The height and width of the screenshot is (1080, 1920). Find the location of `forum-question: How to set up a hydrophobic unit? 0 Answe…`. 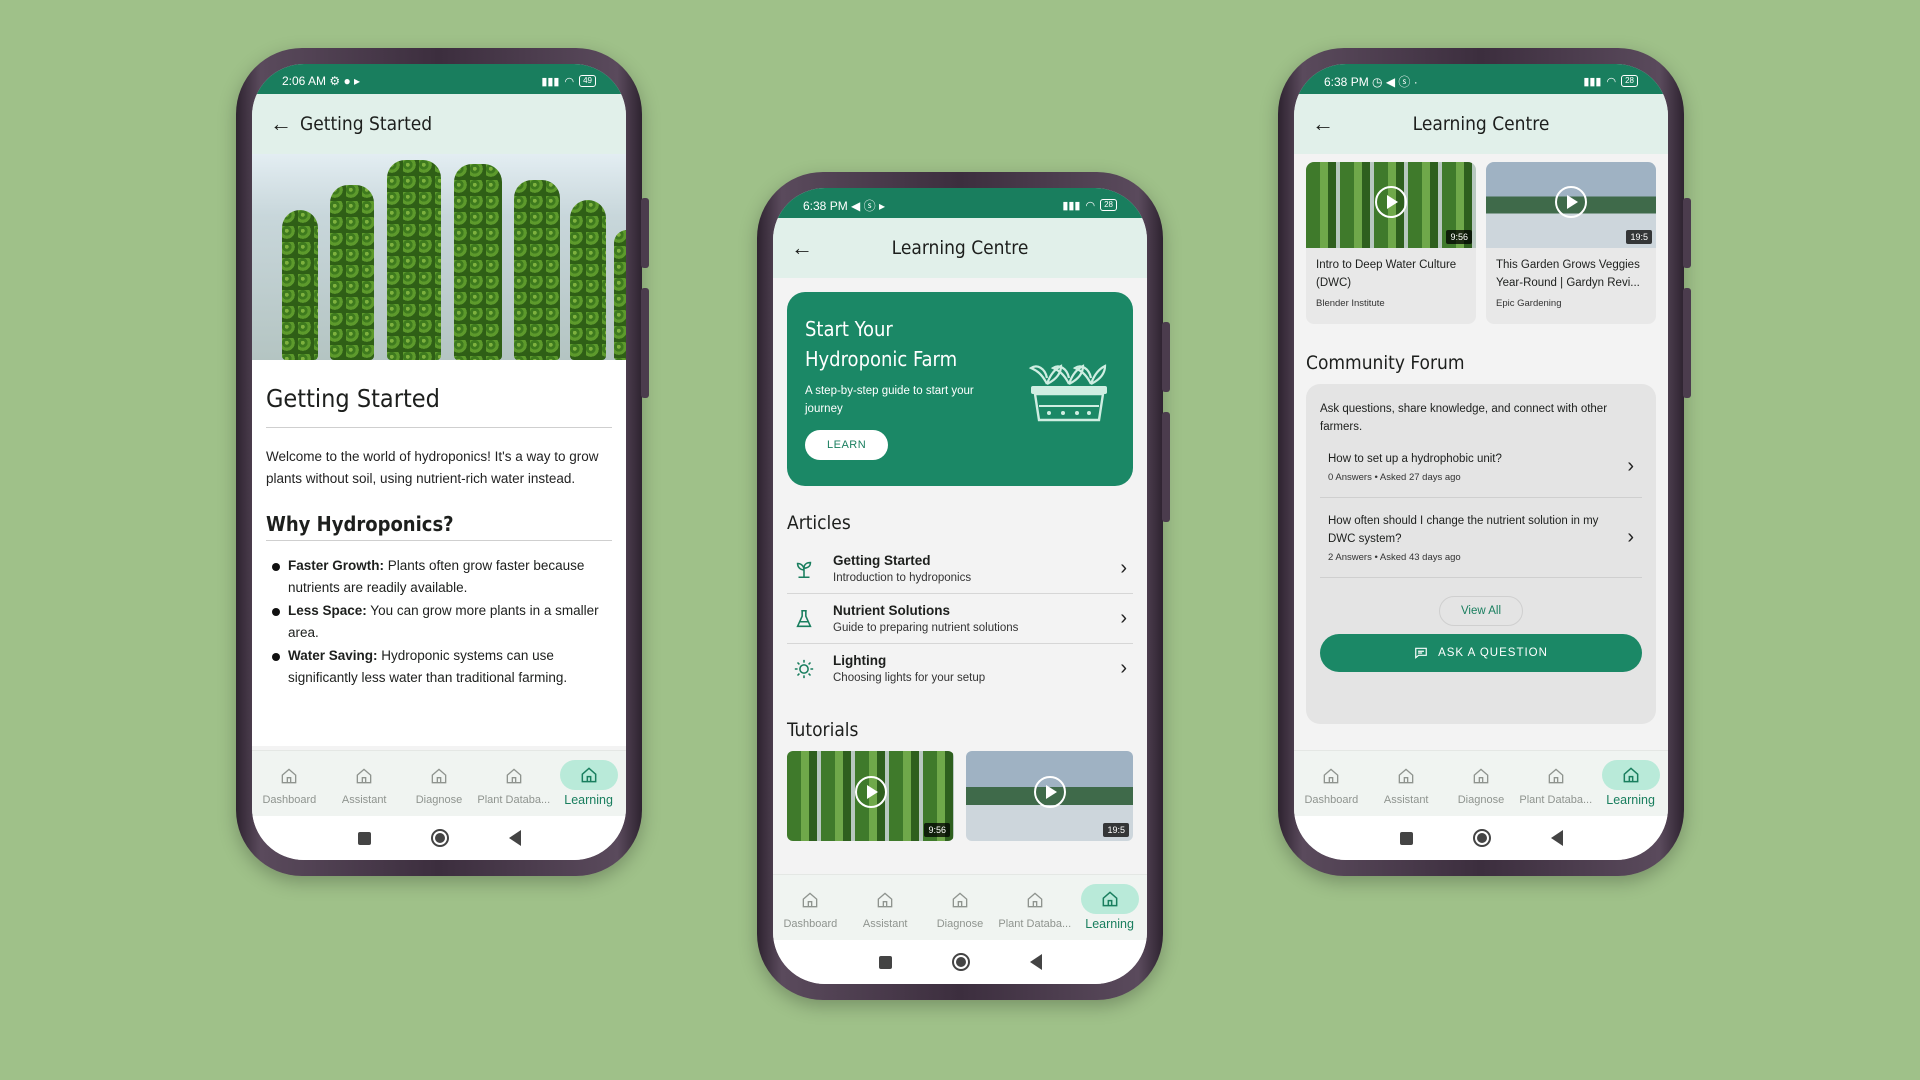

forum-question: How to set up a hydrophobic unit? 0 Answe… is located at coordinates (1481, 467).